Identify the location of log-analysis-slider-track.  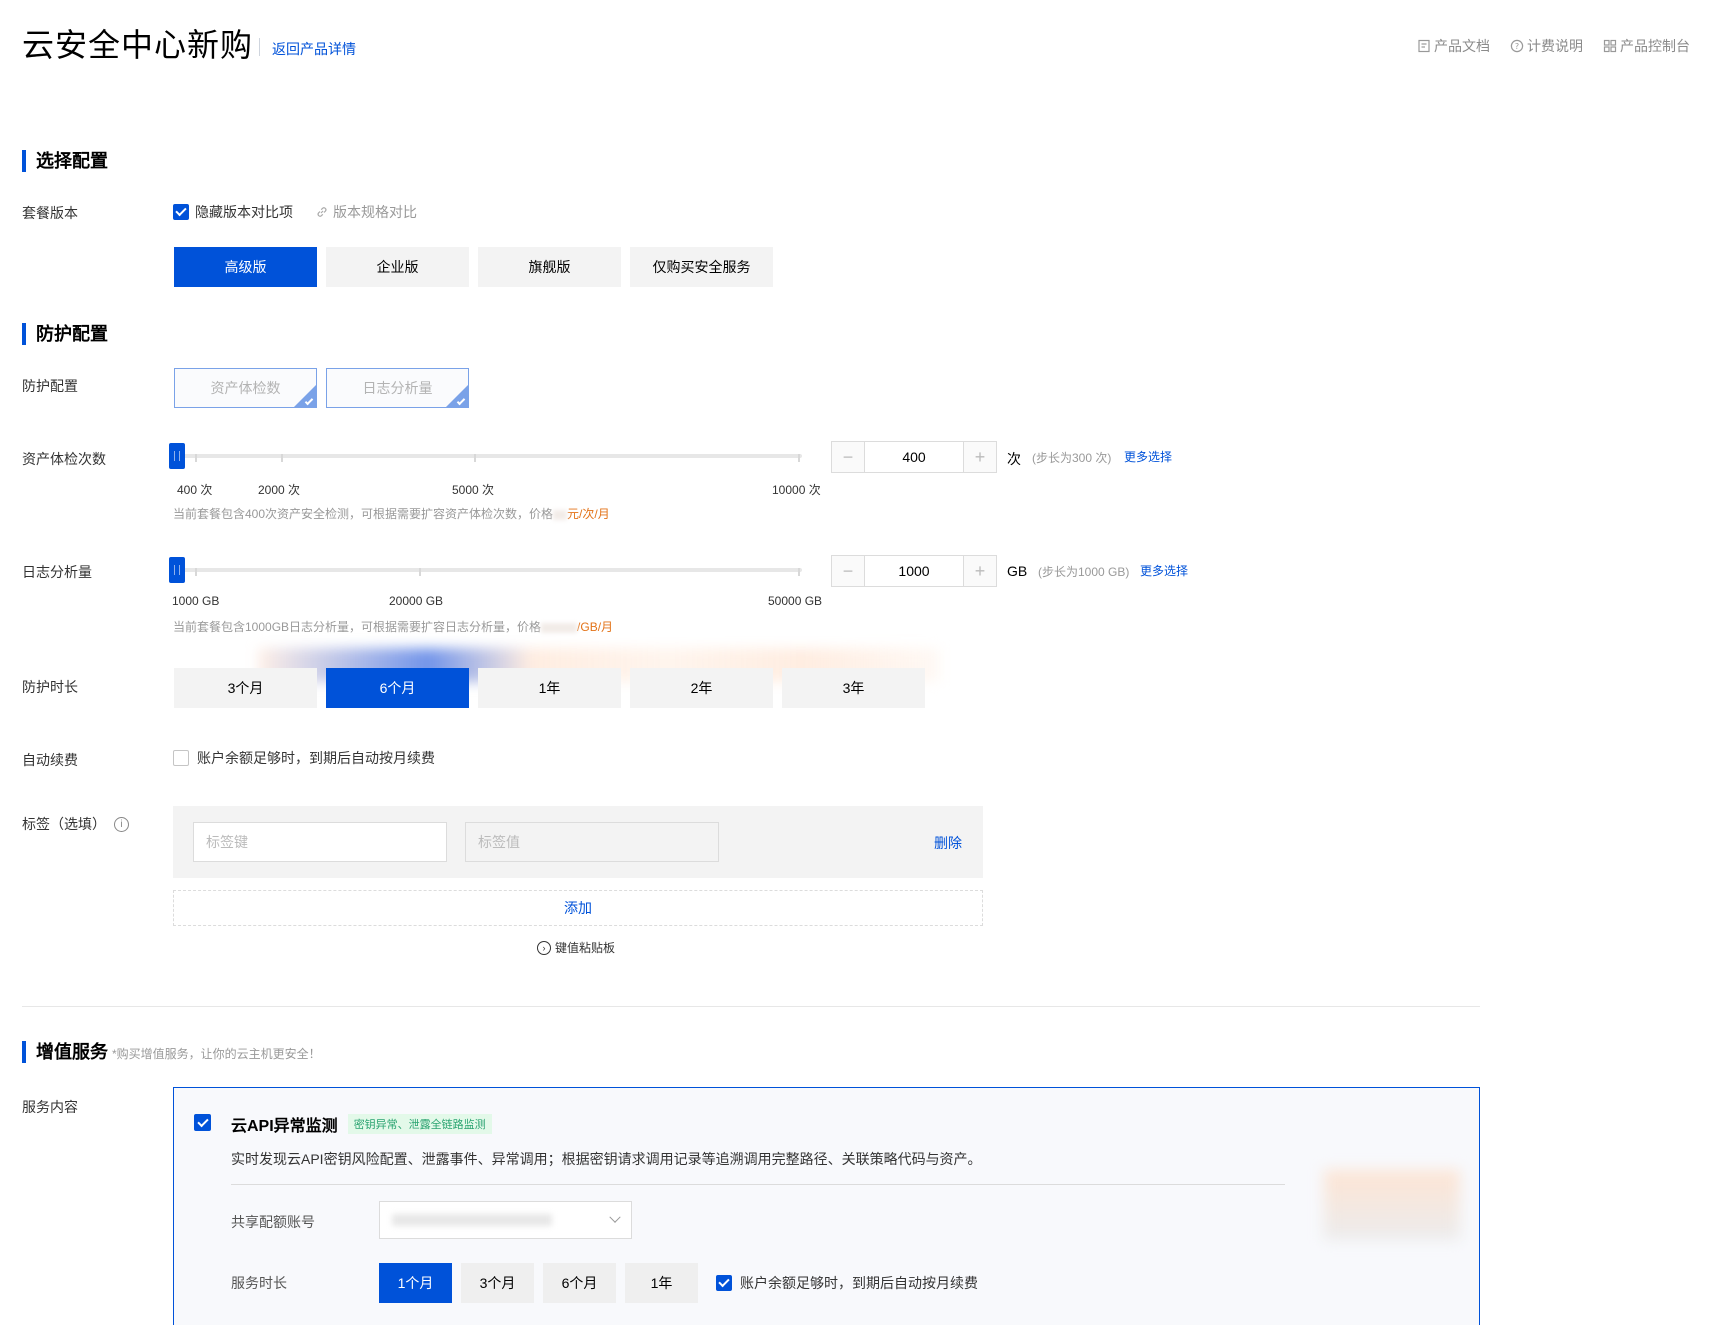
(489, 570).